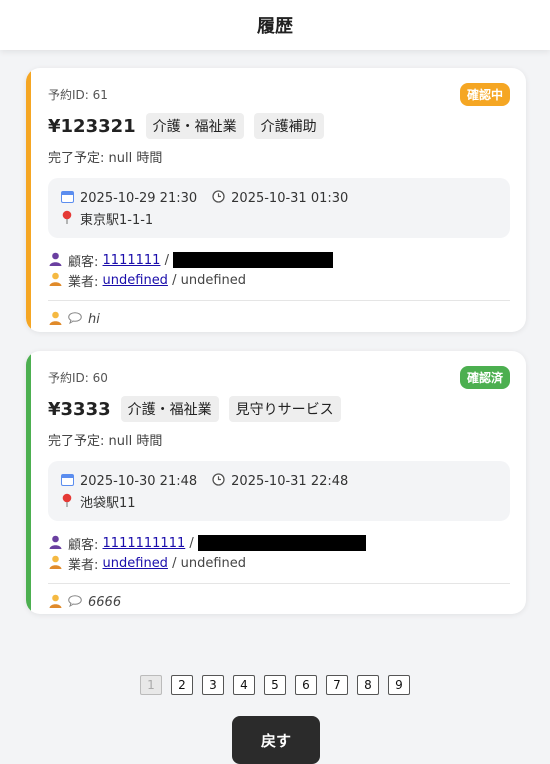 This screenshot has height=764, width=550. Describe the element at coordinates (78, 95) in the screenshot. I see `reservation-id: 予約ID: 61` at that location.